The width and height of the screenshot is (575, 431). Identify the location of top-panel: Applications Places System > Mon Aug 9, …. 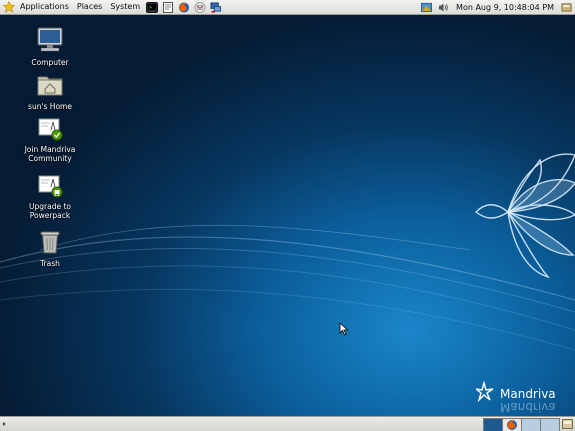
(287, 7).